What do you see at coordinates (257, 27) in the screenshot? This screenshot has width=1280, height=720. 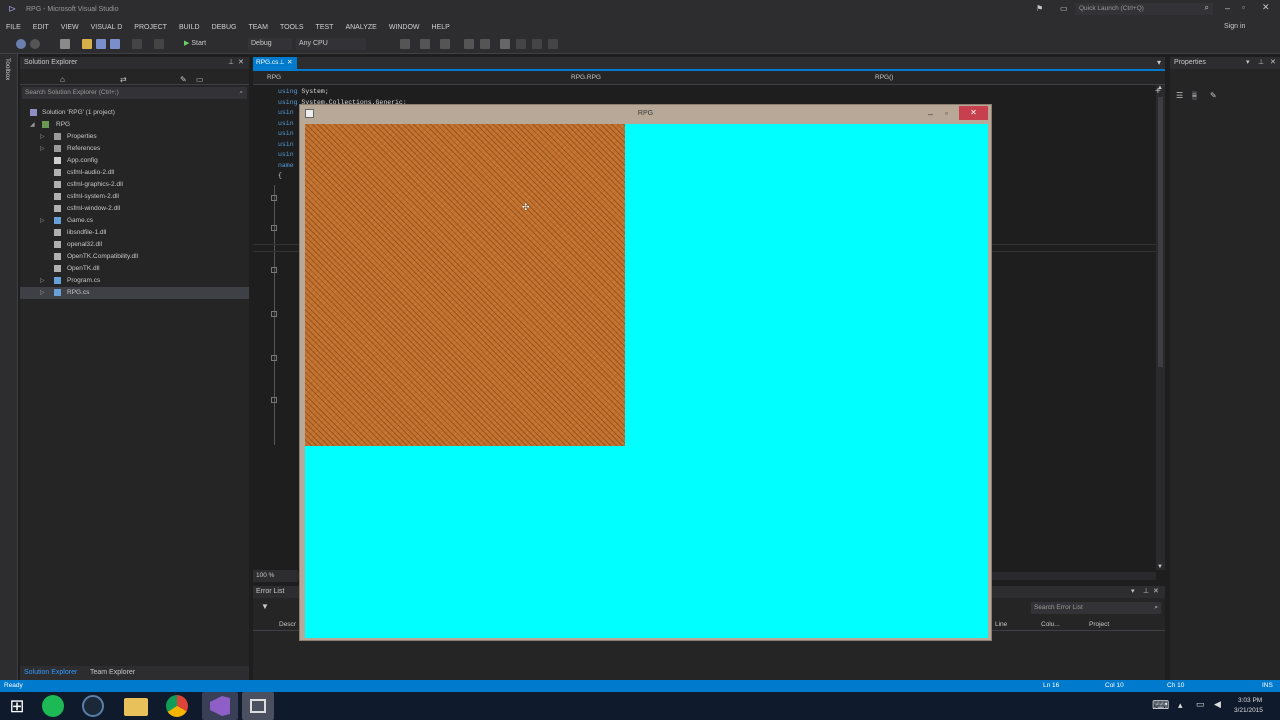 I see `menu-item-team: TEAM` at bounding box center [257, 27].